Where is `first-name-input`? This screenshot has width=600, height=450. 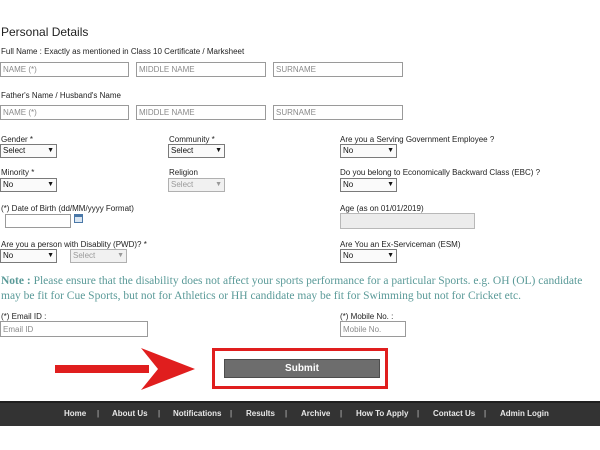
first-name-input is located at coordinates (64, 69).